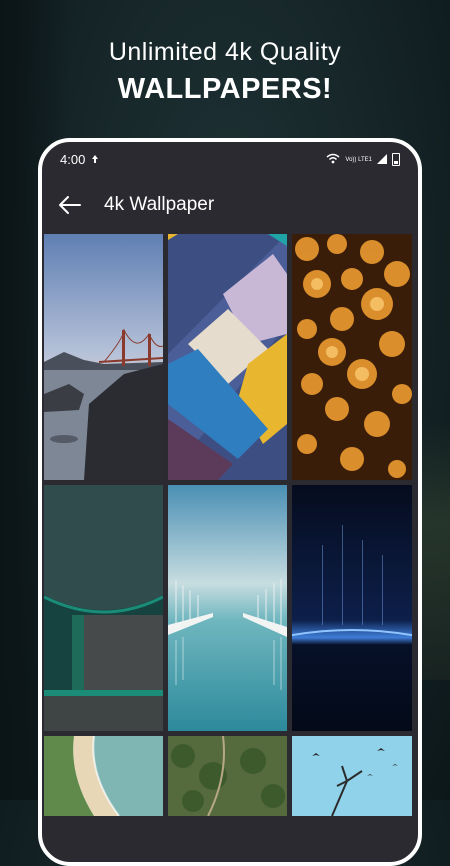 The image size is (450, 866). What do you see at coordinates (230, 205) in the screenshot?
I see `app-bar: 4k Wallpaper` at bounding box center [230, 205].